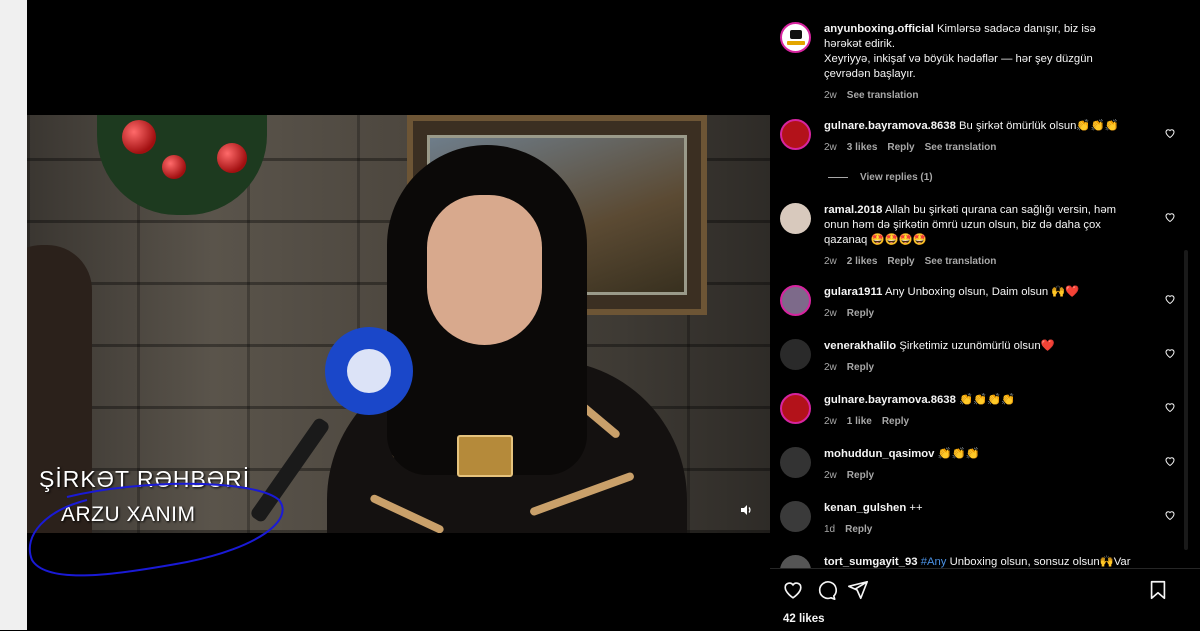 This screenshot has height=631, width=1200. Describe the element at coordinates (871, 562) in the screenshot. I see `comment-username: tort_sumgayit_93` at that location.